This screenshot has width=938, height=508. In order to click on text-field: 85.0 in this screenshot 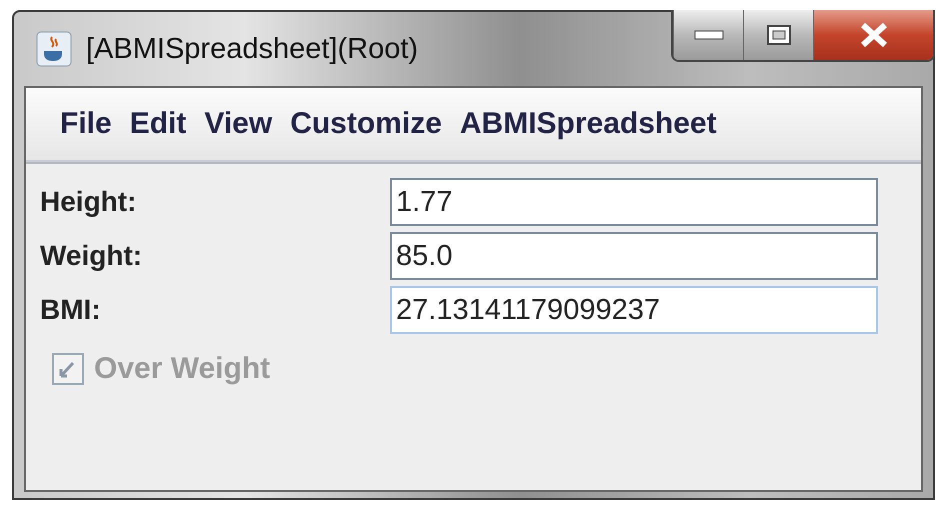, I will do `click(634, 256)`.